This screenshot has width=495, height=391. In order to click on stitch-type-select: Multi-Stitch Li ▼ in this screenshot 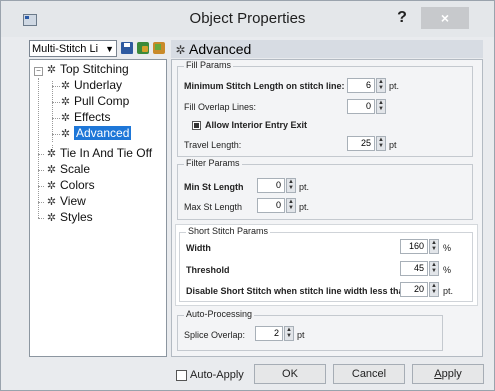, I will do `click(73, 48)`.